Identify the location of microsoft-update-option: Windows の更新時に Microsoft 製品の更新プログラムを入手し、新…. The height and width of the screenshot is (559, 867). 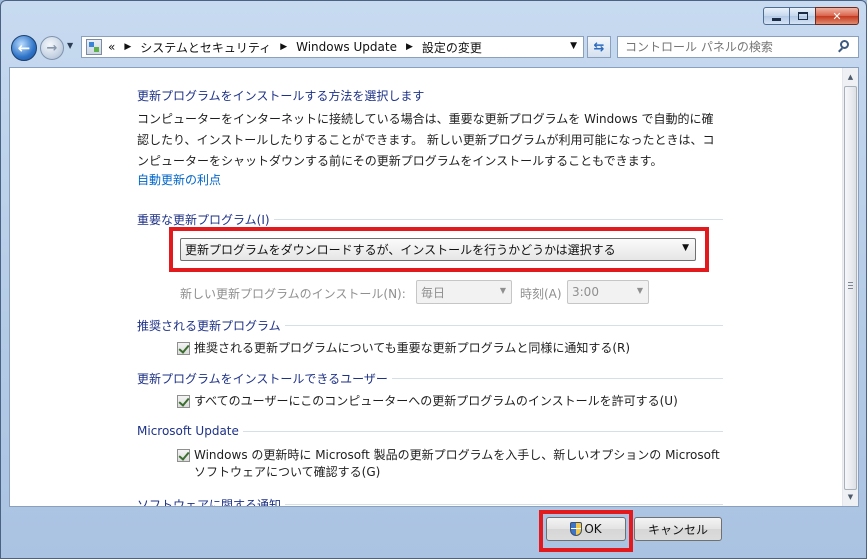
(448, 464).